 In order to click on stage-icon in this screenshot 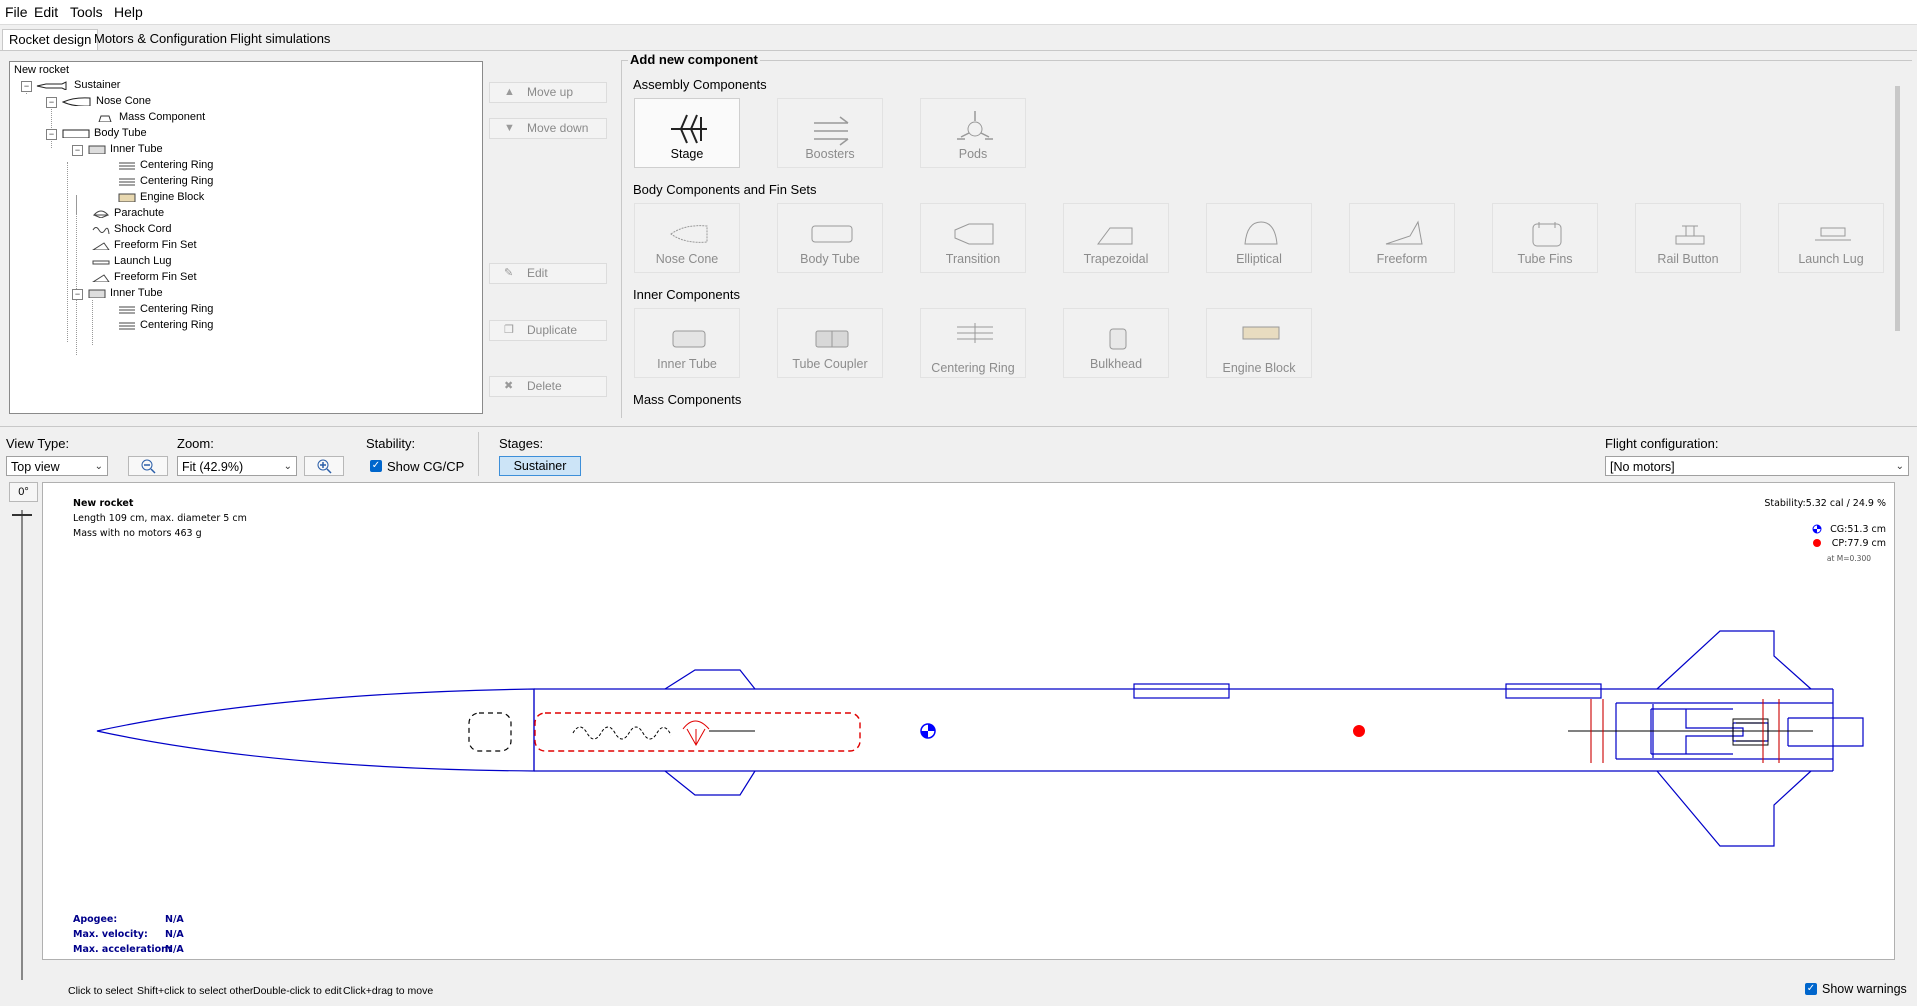, I will do `click(689, 129)`.